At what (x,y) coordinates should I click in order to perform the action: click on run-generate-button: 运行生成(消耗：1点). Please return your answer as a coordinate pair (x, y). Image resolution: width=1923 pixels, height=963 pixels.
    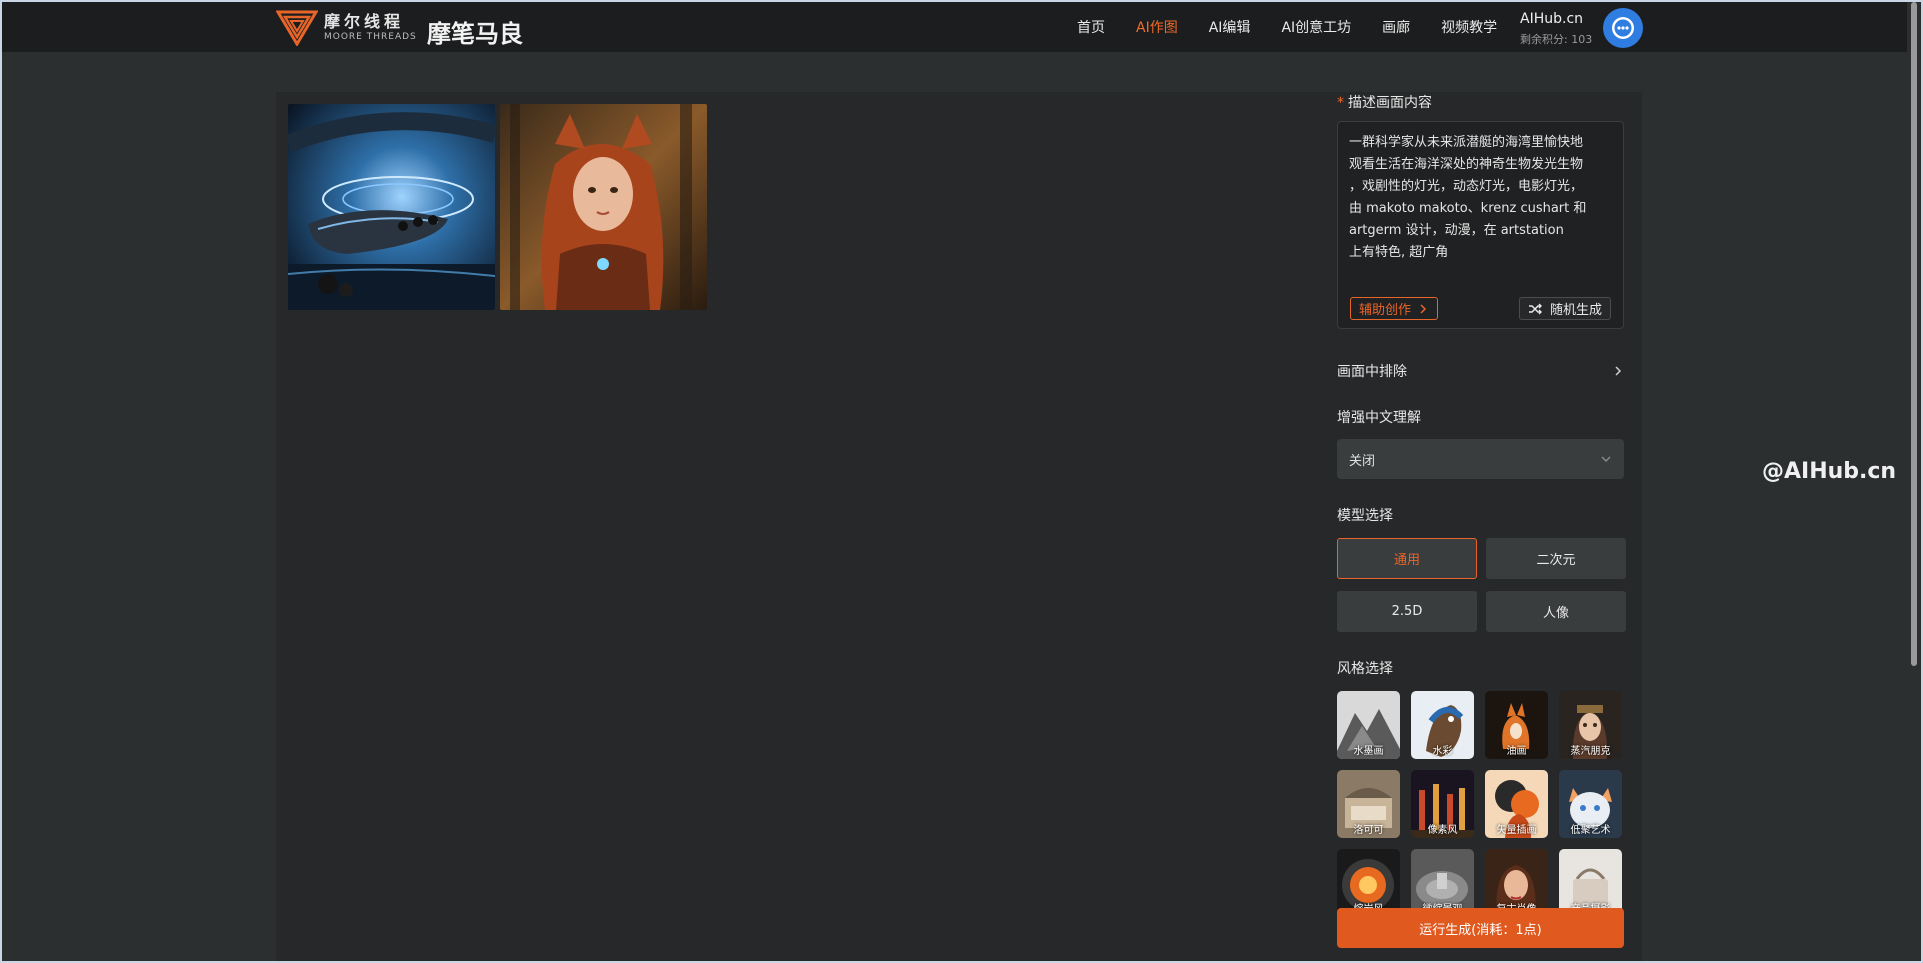
    Looking at the image, I should click on (1480, 928).